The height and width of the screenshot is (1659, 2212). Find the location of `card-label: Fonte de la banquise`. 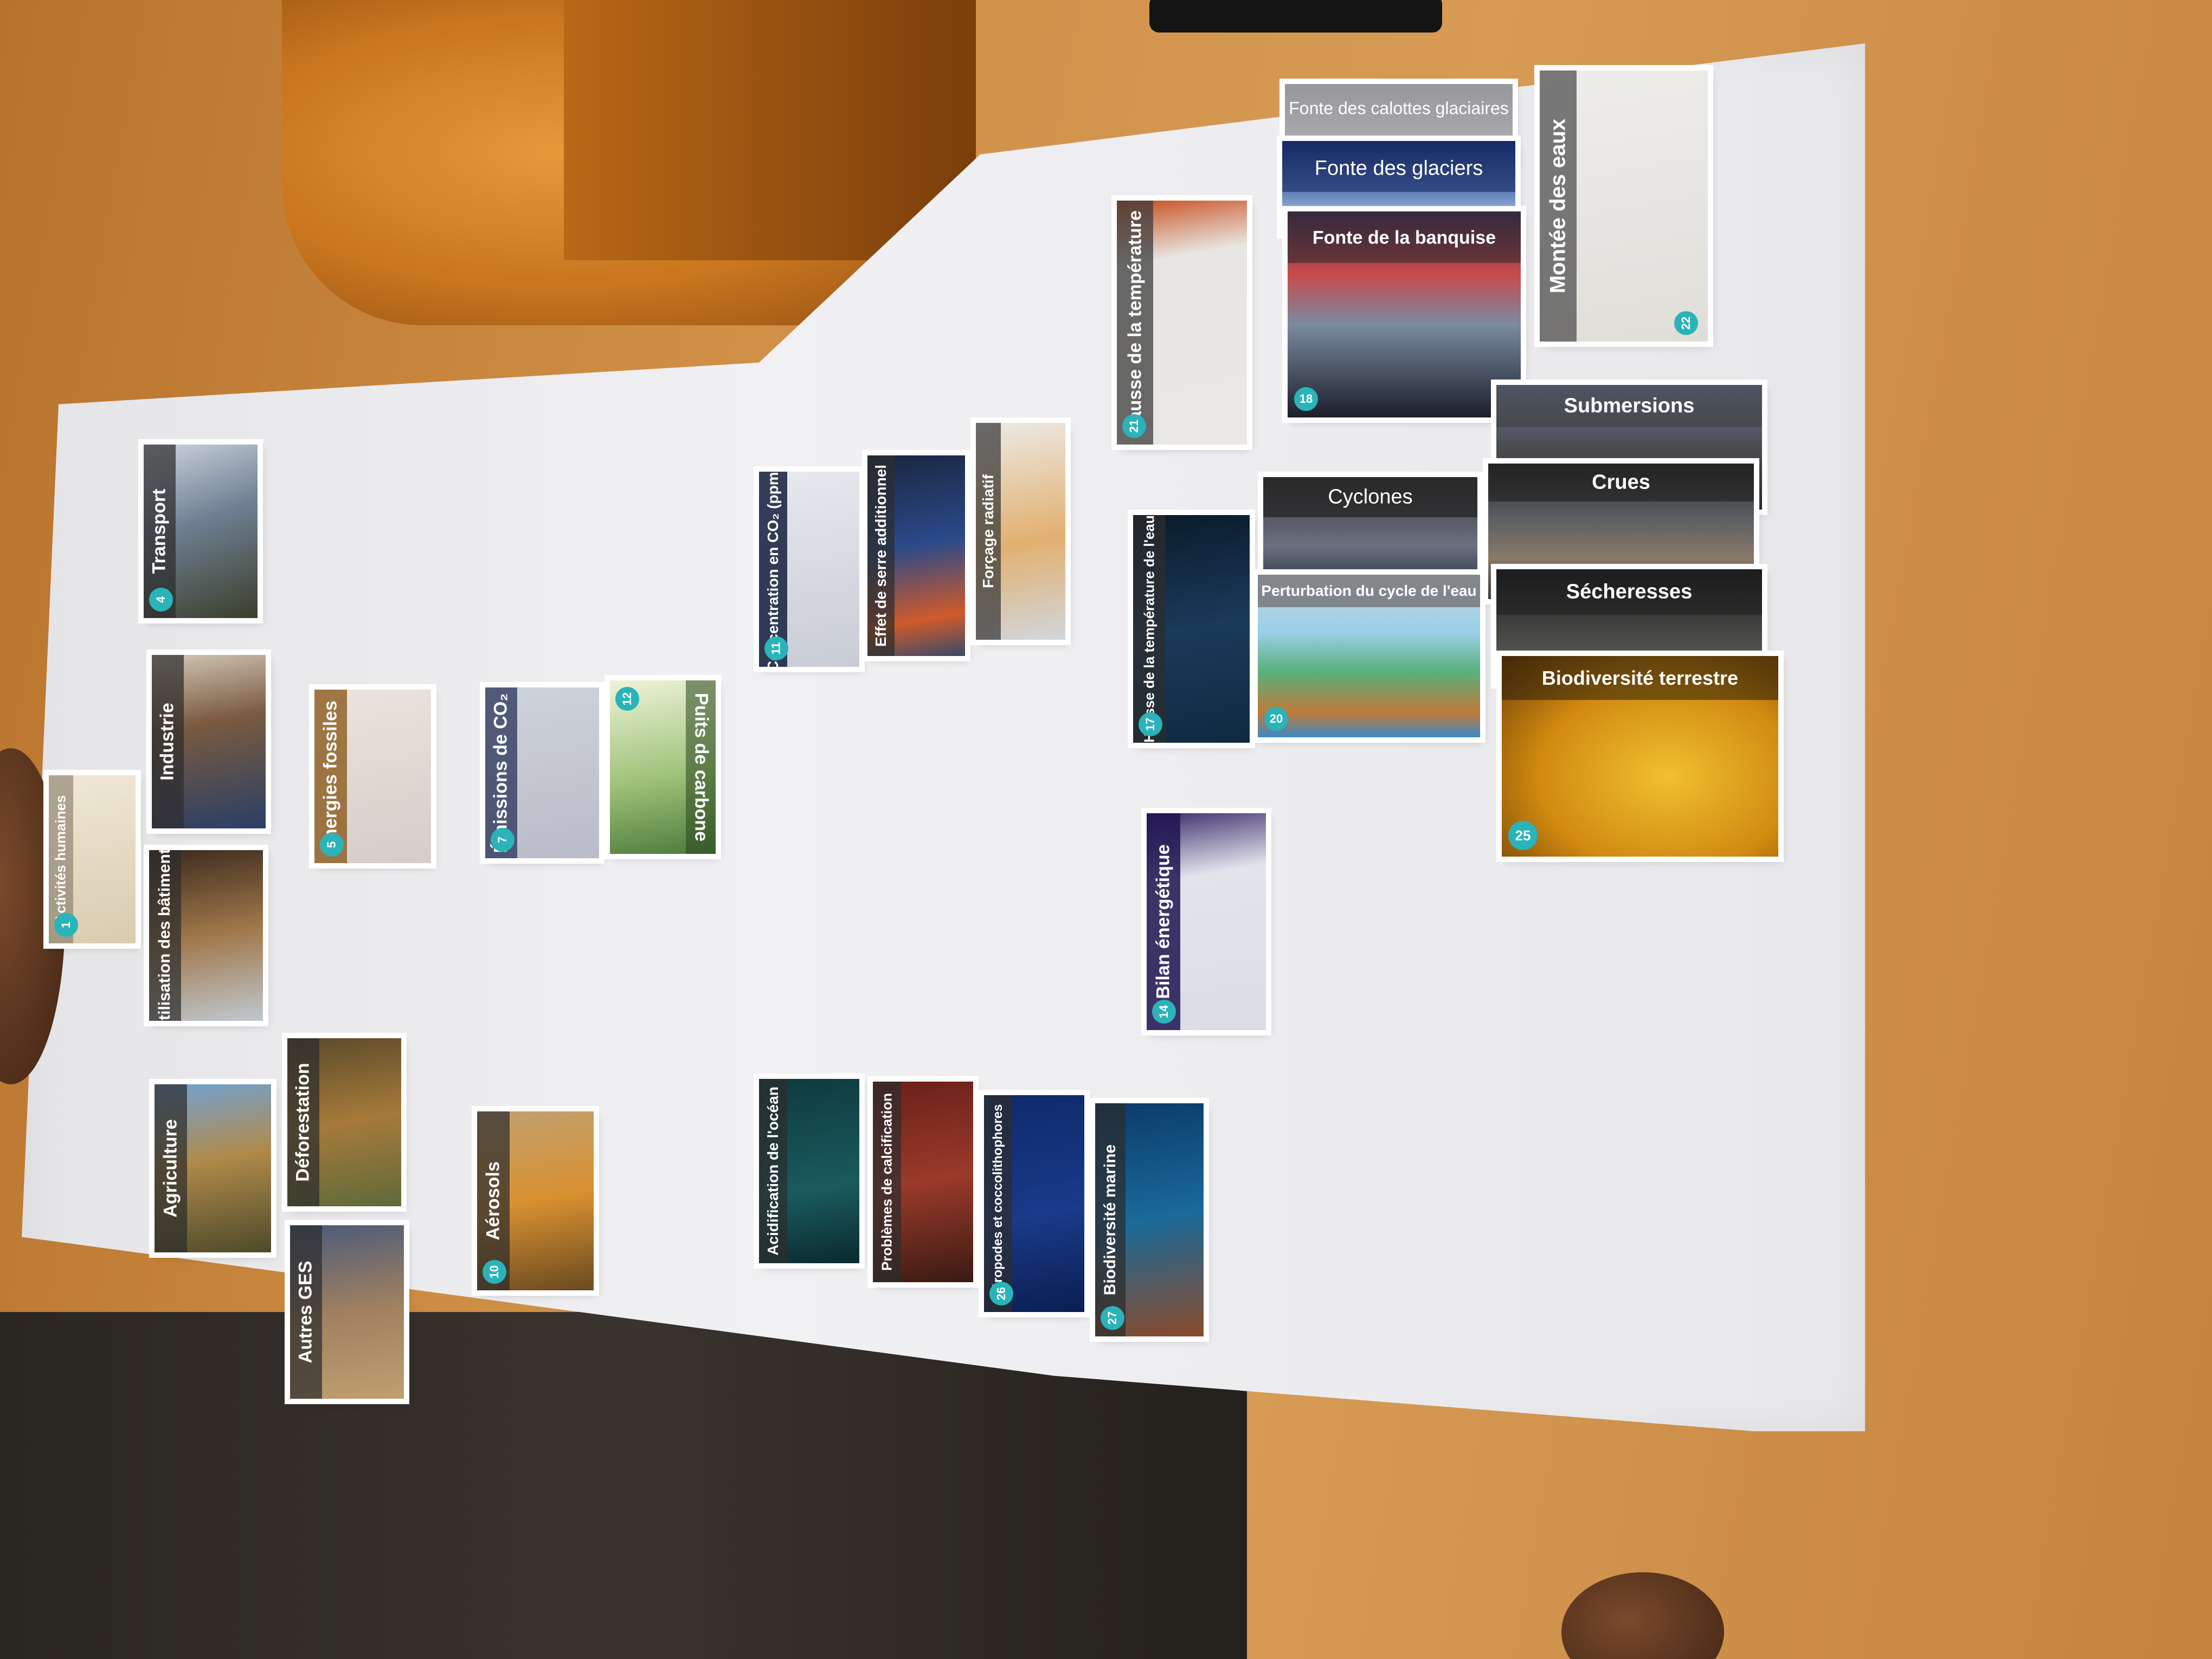

card-label: Fonte de la banquise is located at coordinates (1404, 237).